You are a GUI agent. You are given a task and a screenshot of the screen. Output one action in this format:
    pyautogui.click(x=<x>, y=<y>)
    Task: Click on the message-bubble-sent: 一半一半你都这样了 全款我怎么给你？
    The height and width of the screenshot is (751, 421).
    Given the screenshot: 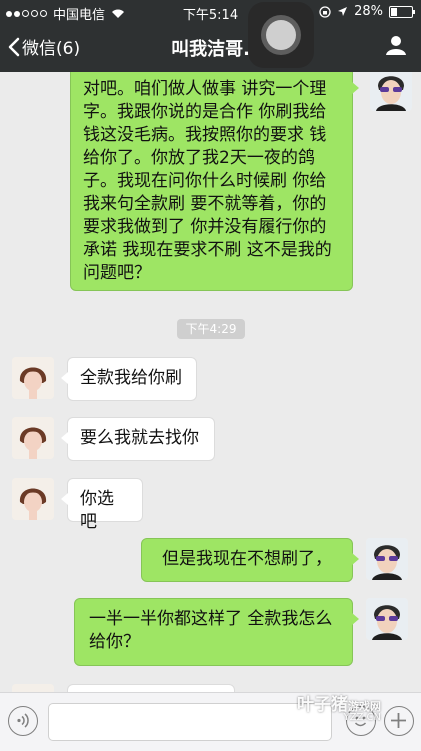 What is the action you would take?
    pyautogui.click(x=216, y=632)
    